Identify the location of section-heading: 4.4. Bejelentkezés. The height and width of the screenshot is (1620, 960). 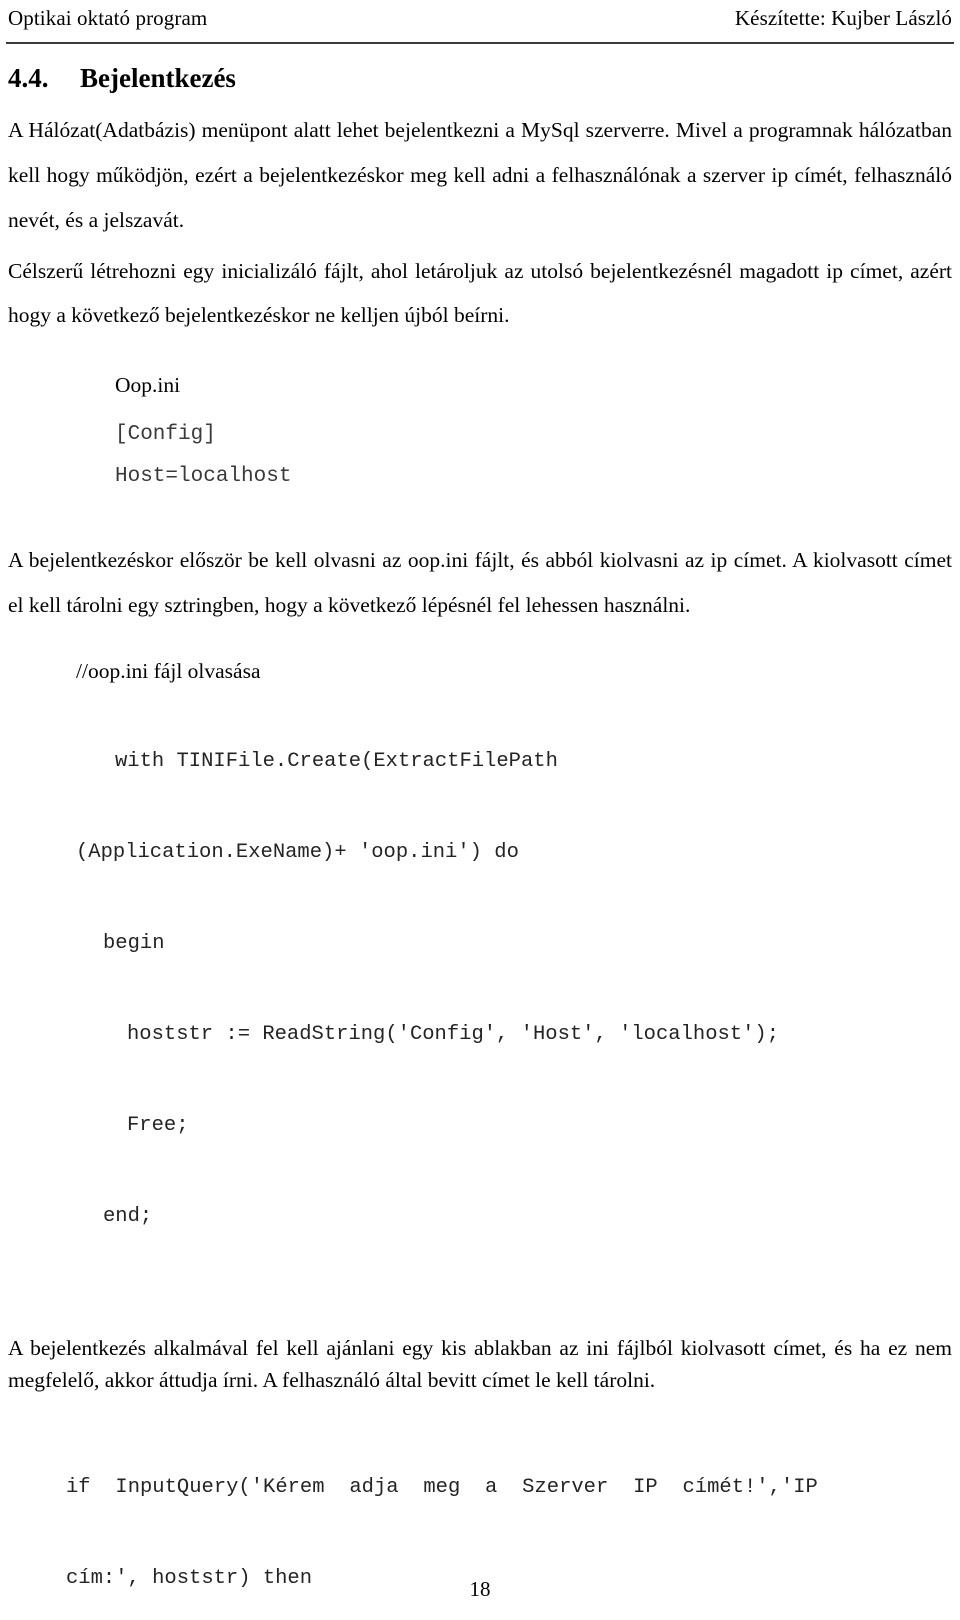
(480, 78).